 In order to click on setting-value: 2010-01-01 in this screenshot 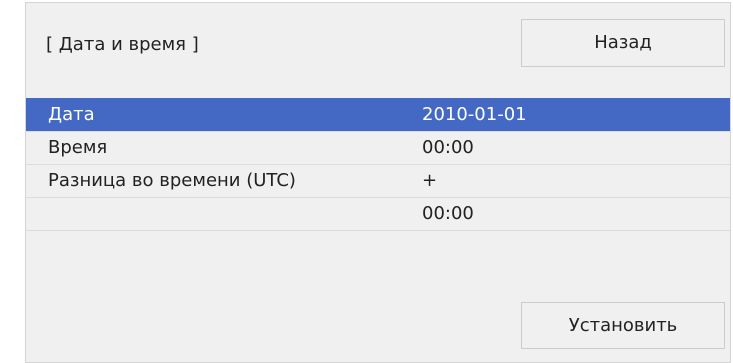, I will do `click(474, 114)`.